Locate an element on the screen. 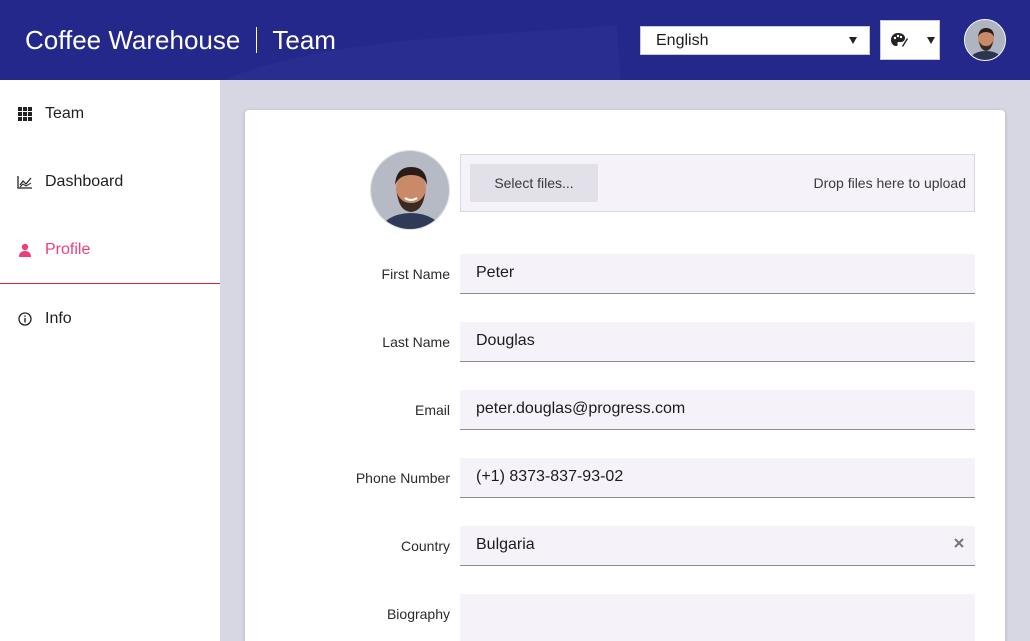  email-label: Email is located at coordinates (432, 410).